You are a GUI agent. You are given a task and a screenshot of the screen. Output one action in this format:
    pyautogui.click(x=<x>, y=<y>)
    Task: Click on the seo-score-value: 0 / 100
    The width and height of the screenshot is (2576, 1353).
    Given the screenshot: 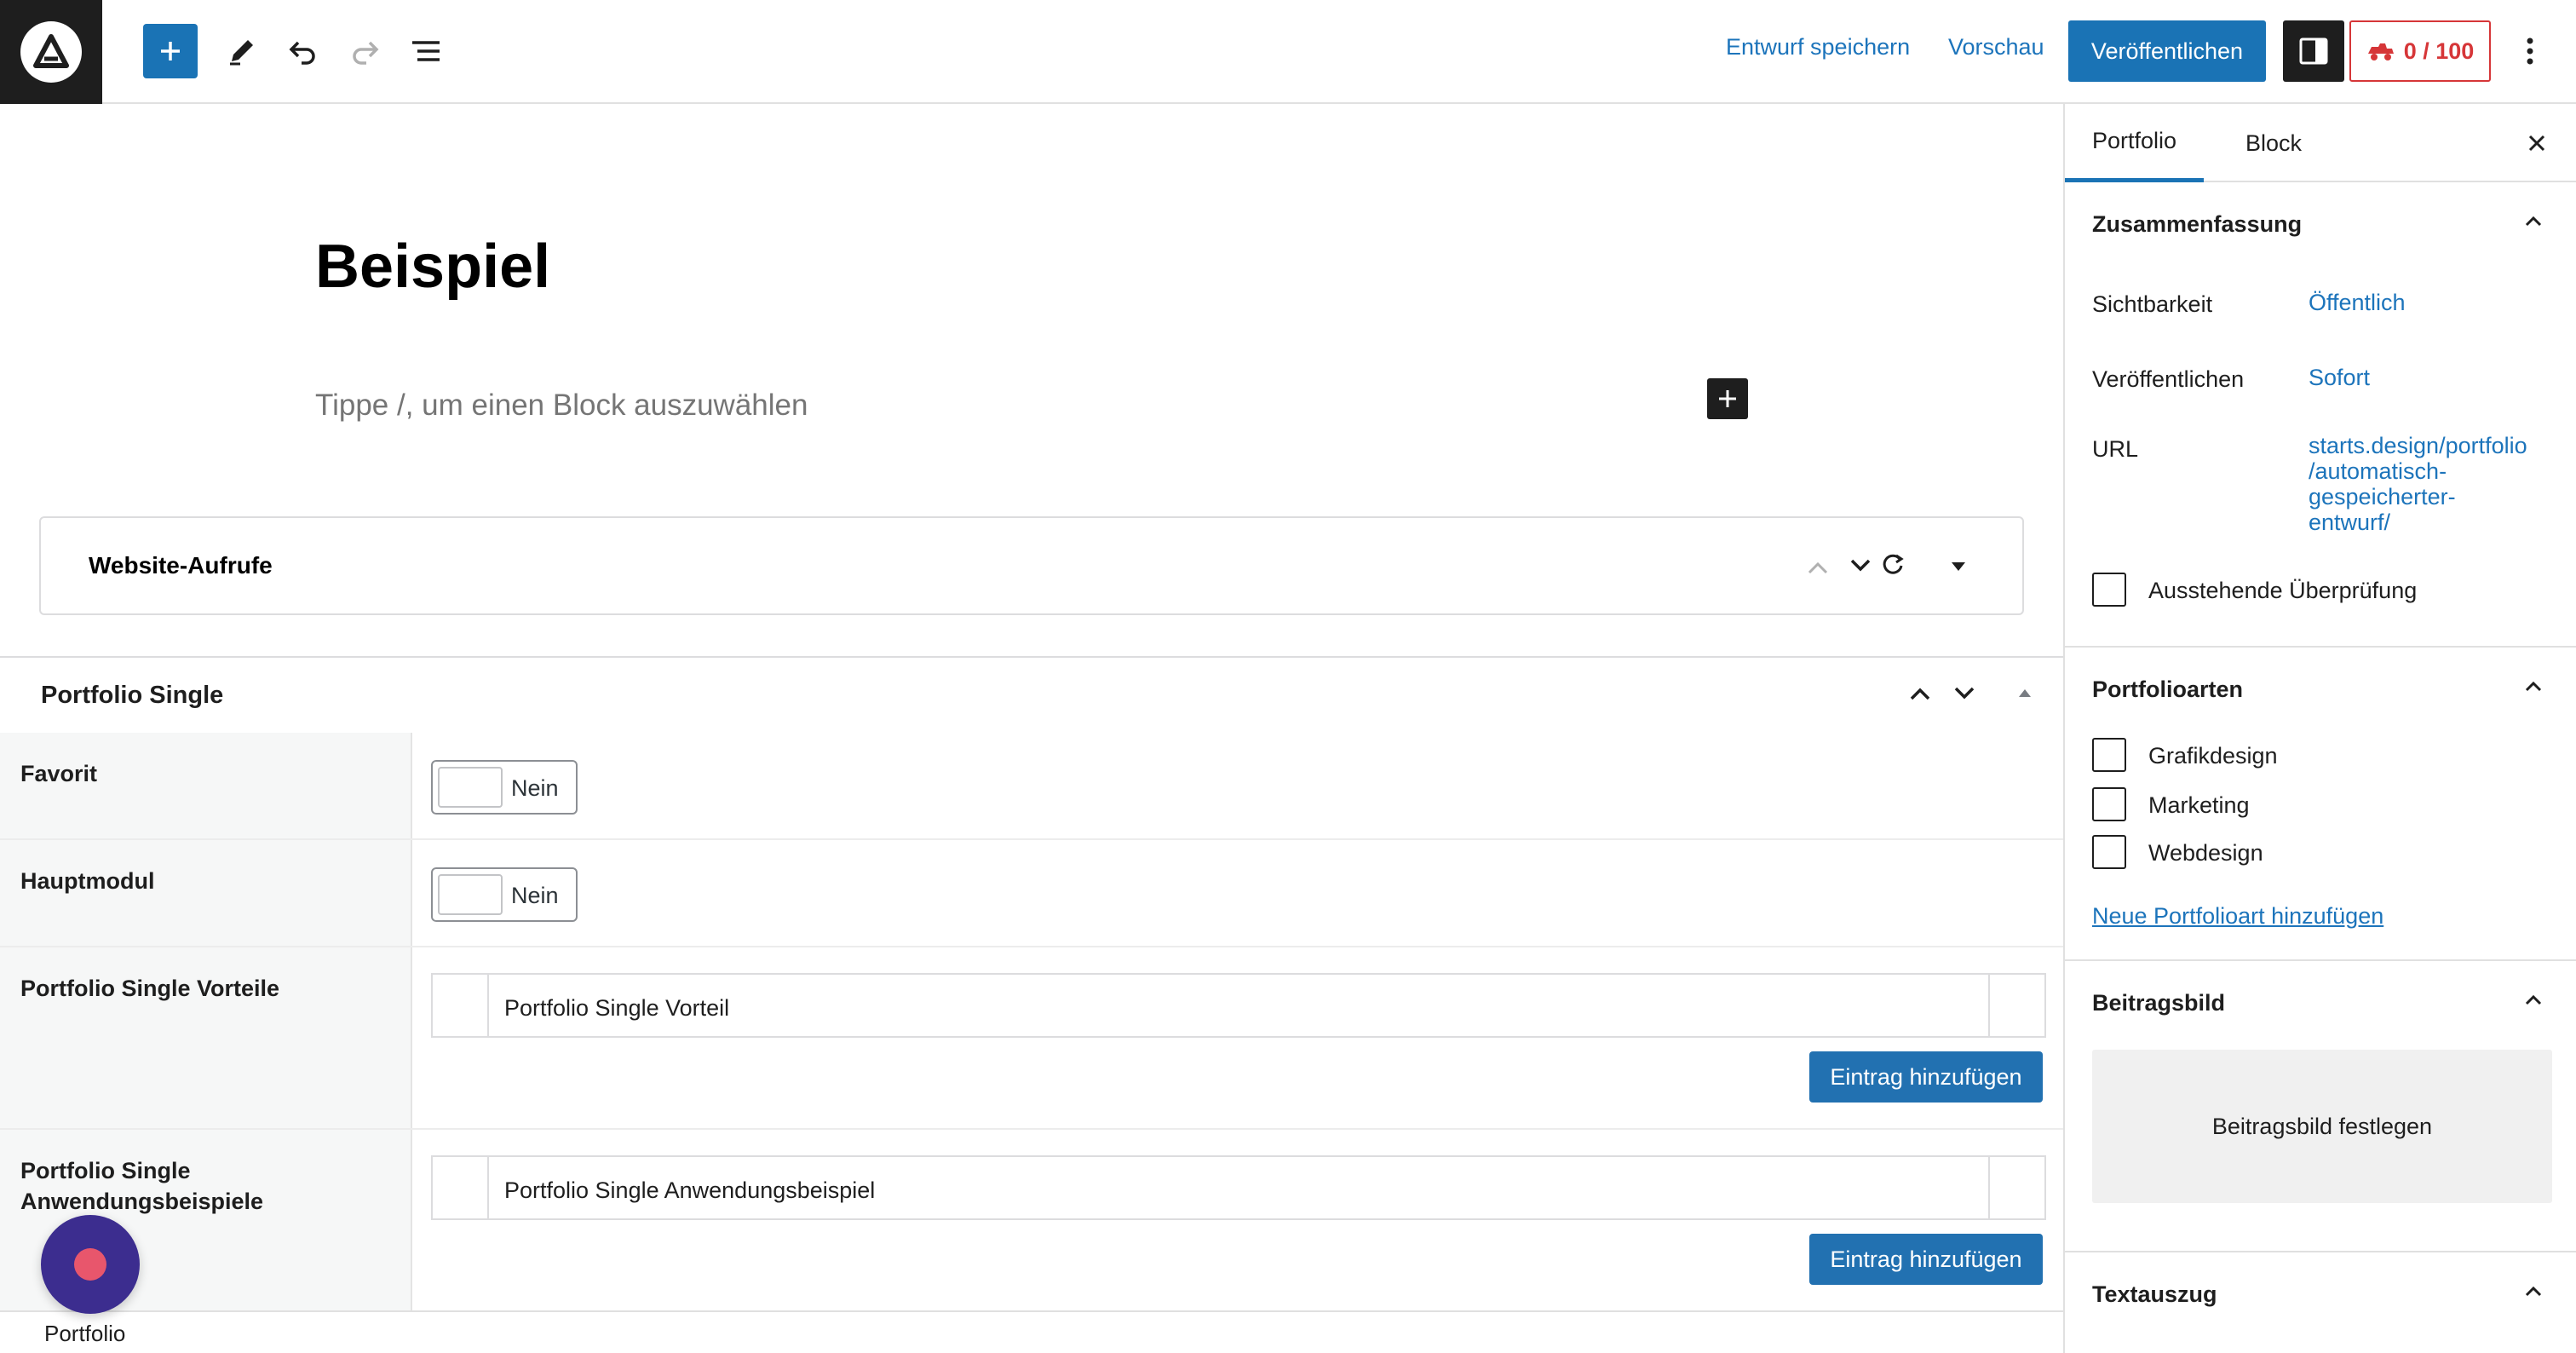 What is the action you would take?
    pyautogui.click(x=2439, y=50)
    